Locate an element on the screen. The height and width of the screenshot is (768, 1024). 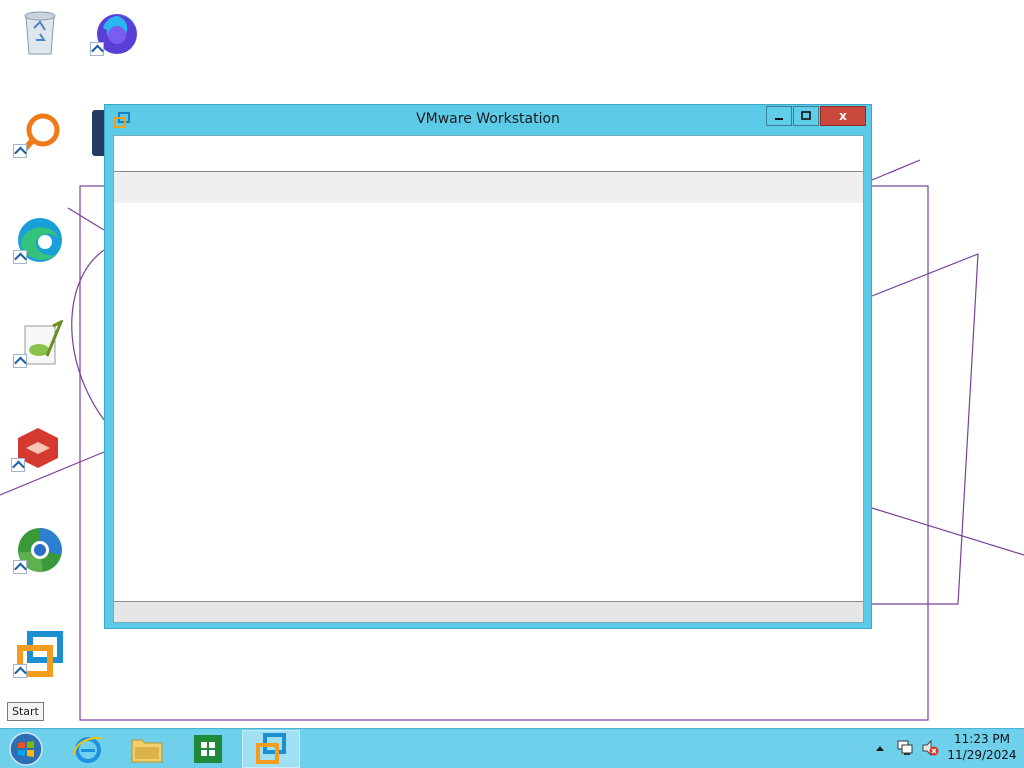
system-clock: 11:23 PM 11/29/2024 is located at coordinates (982, 748).